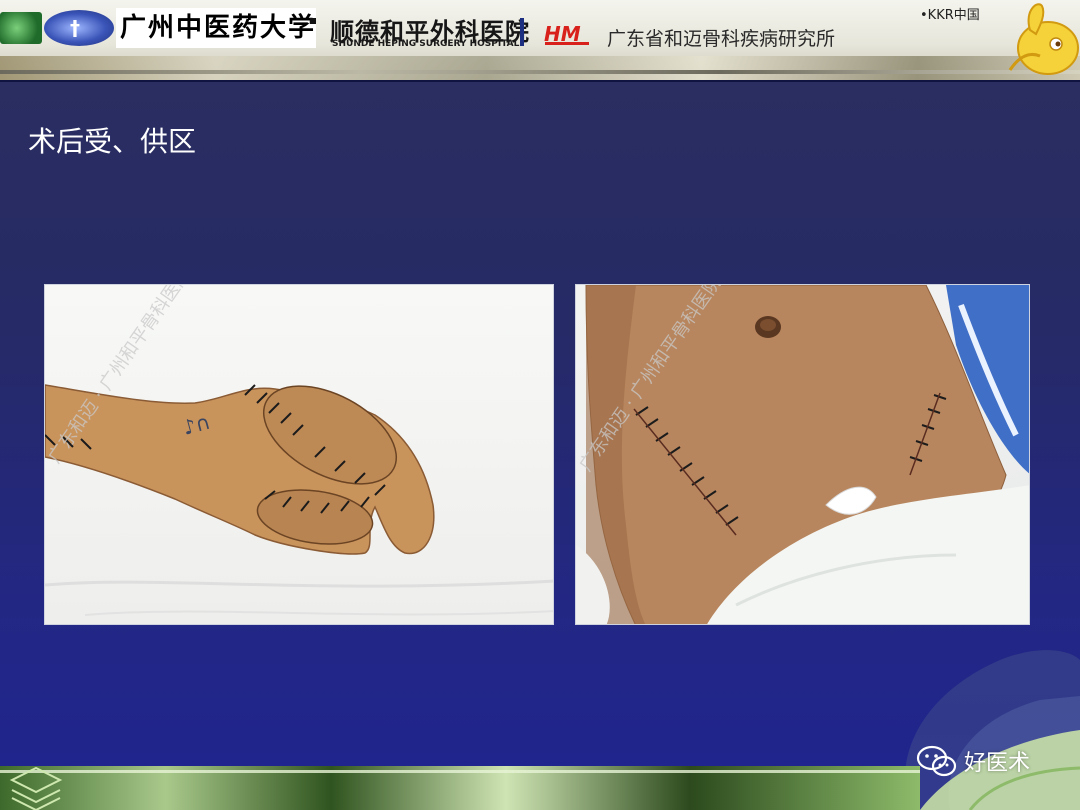 This screenshot has height=810, width=1080. Describe the element at coordinates (567, 43) in the screenshot. I see `hm-logo-underline` at that location.